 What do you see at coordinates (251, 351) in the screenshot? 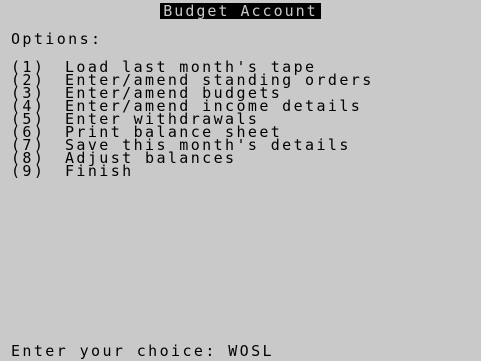
I see `choice-input: WOSL` at bounding box center [251, 351].